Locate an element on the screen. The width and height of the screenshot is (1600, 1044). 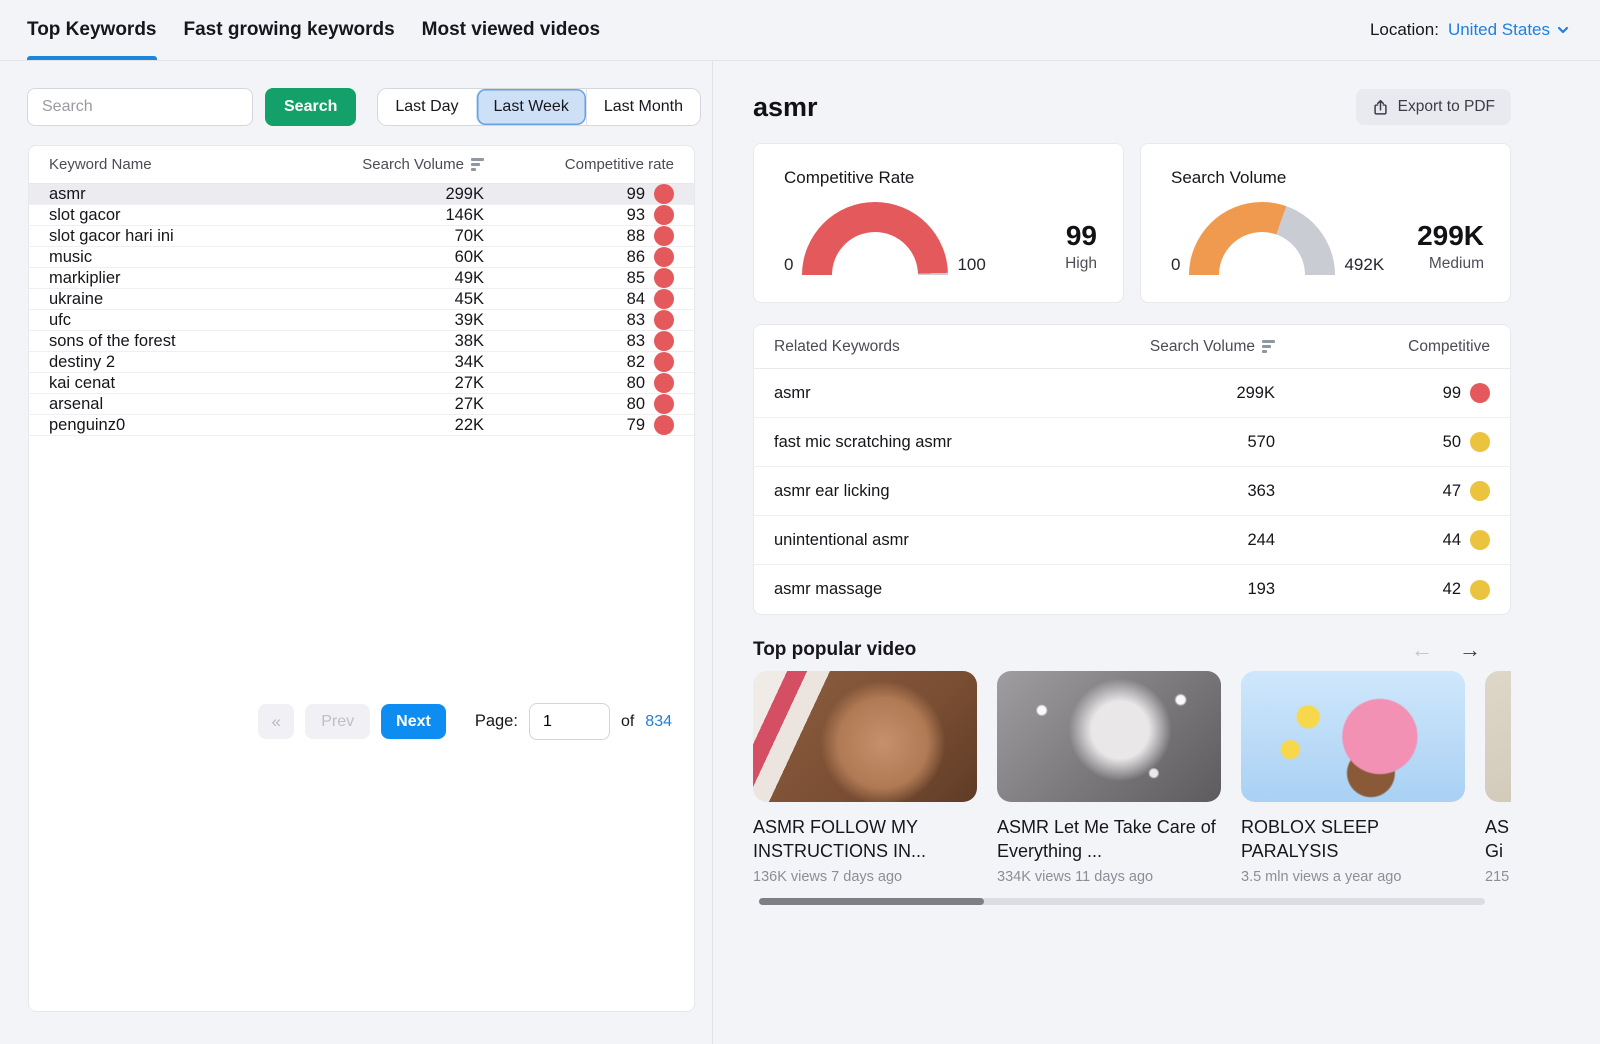
tab-fast-growing-keywords: Fast growing keywords is located at coordinates (289, 30).